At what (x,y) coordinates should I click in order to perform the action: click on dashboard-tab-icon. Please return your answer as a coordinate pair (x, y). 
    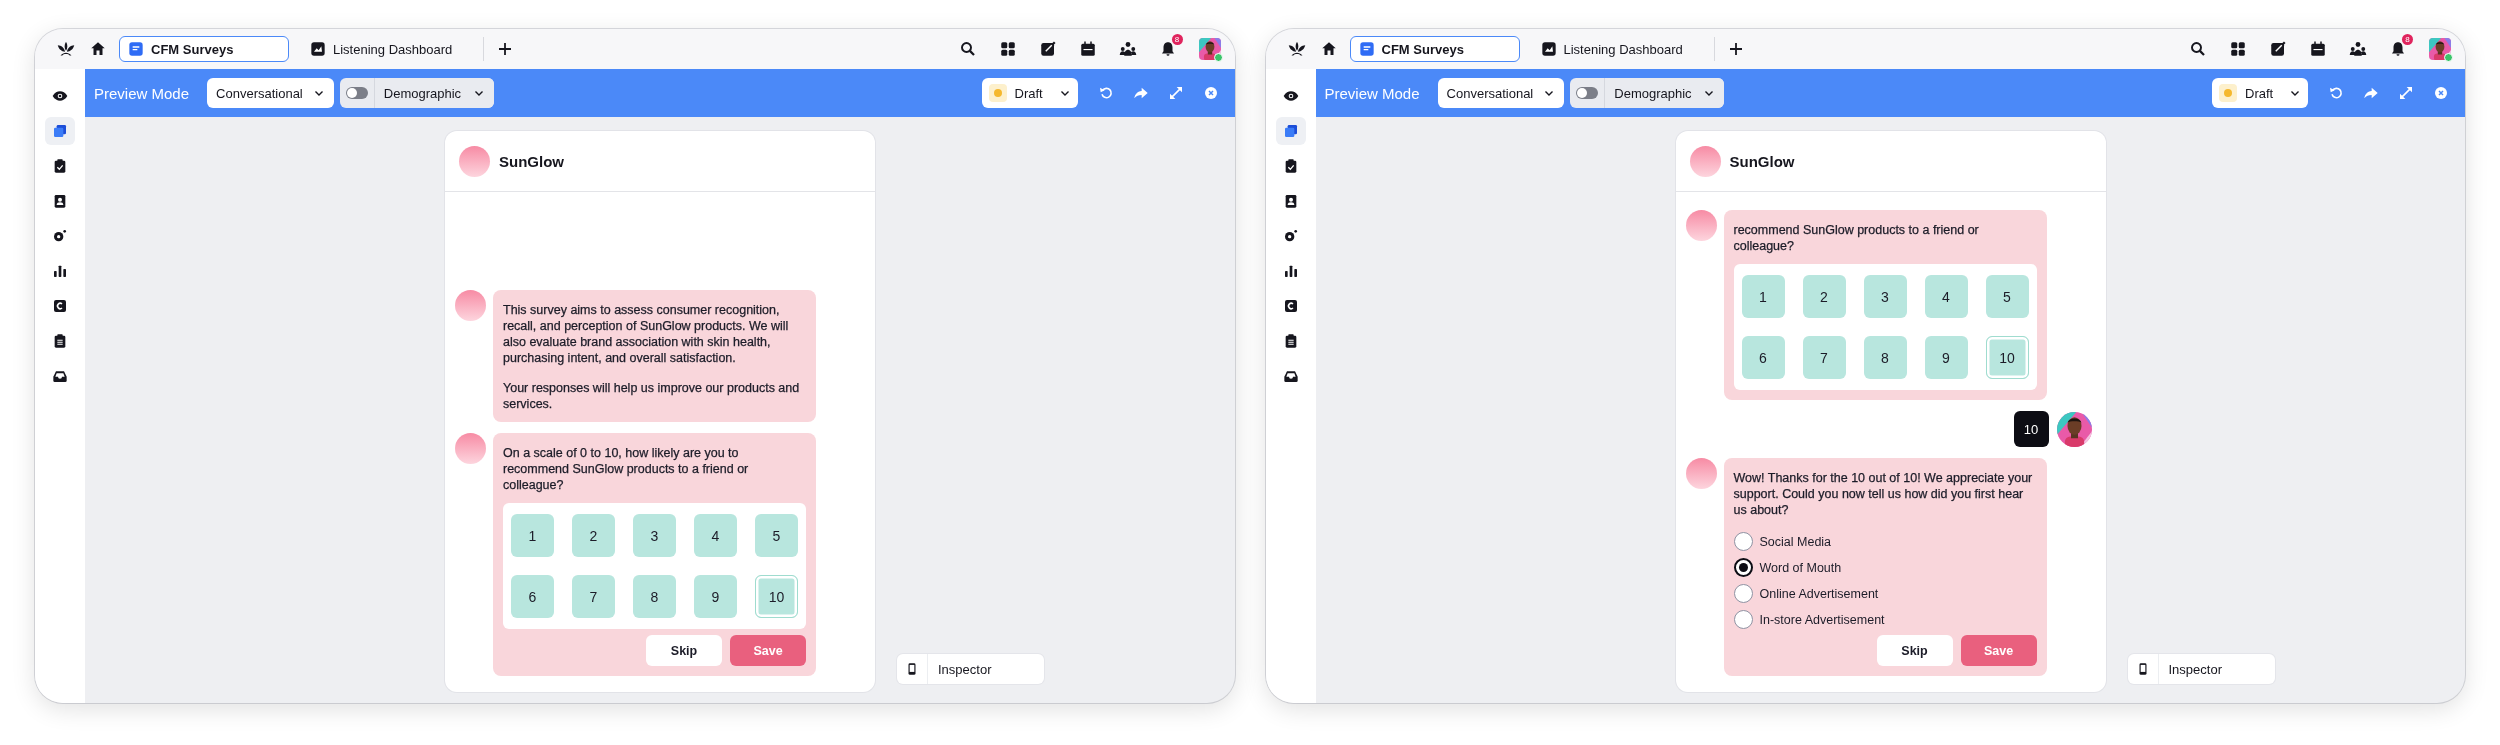
    Looking at the image, I should click on (318, 49).